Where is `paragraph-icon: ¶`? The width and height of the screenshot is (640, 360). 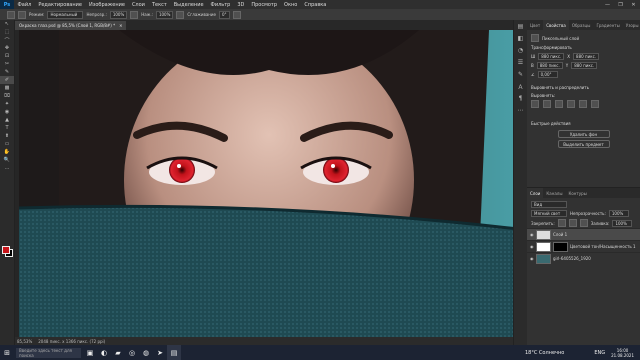
paragraph-icon: ¶ is located at coordinates (520, 98).